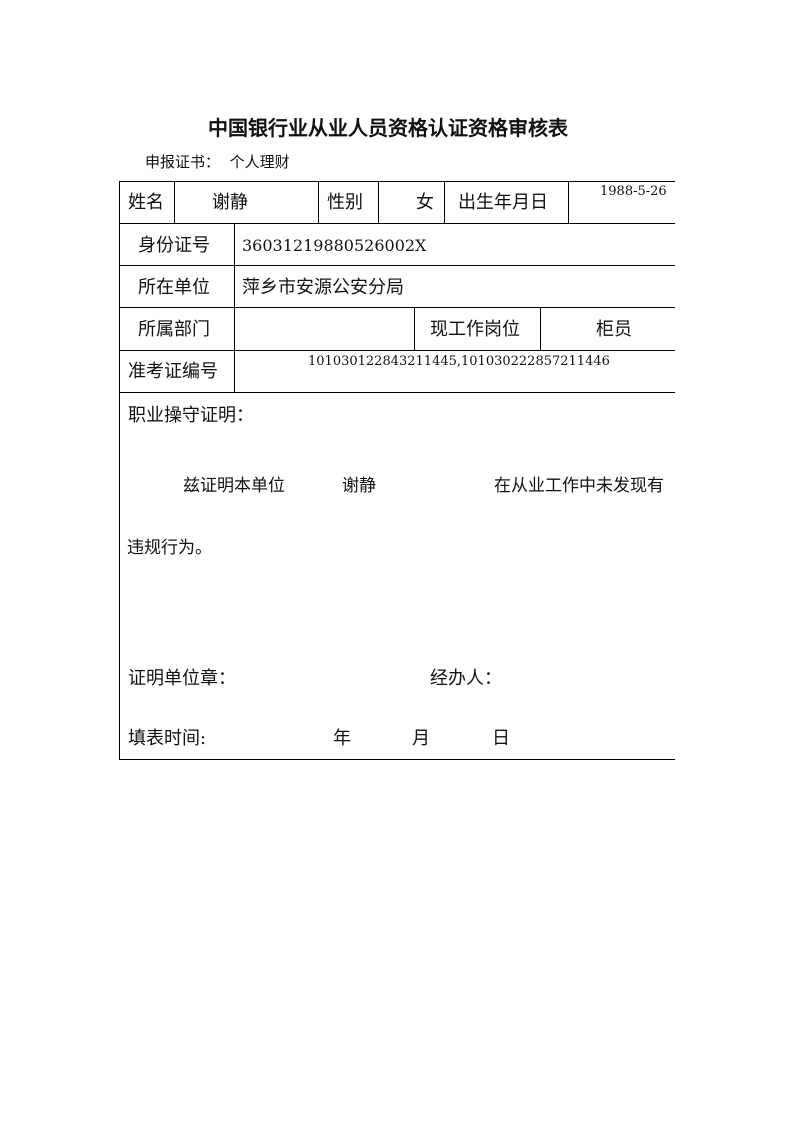 The height and width of the screenshot is (1123, 794). What do you see at coordinates (323, 287) in the screenshot?
I see `unit-value: 萍乡市安源公安分局` at bounding box center [323, 287].